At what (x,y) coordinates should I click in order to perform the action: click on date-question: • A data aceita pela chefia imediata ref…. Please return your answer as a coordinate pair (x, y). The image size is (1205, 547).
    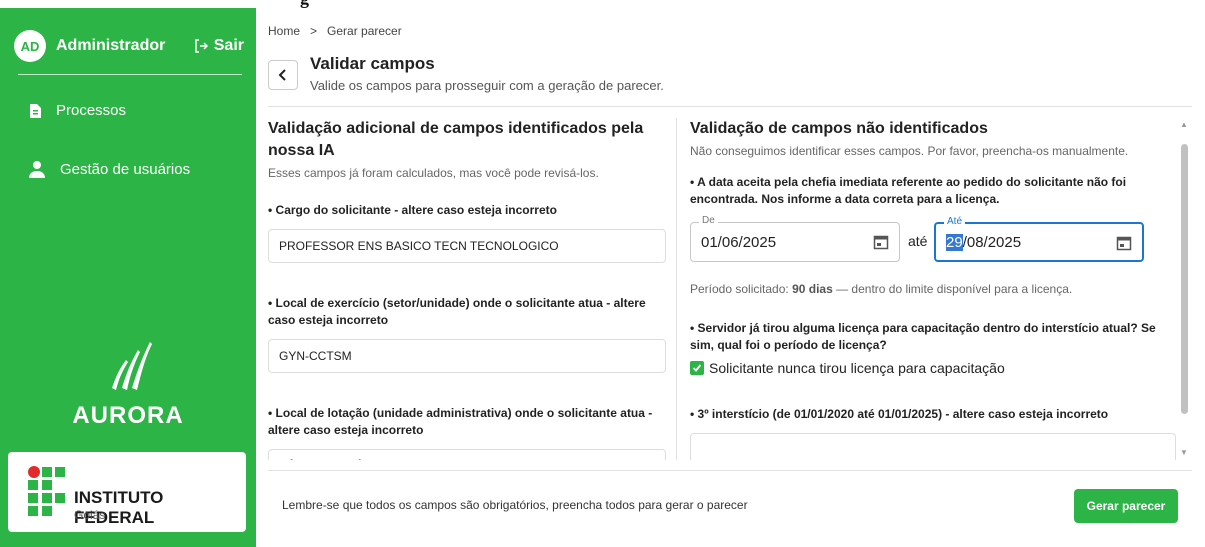
    Looking at the image, I should click on (908, 190).